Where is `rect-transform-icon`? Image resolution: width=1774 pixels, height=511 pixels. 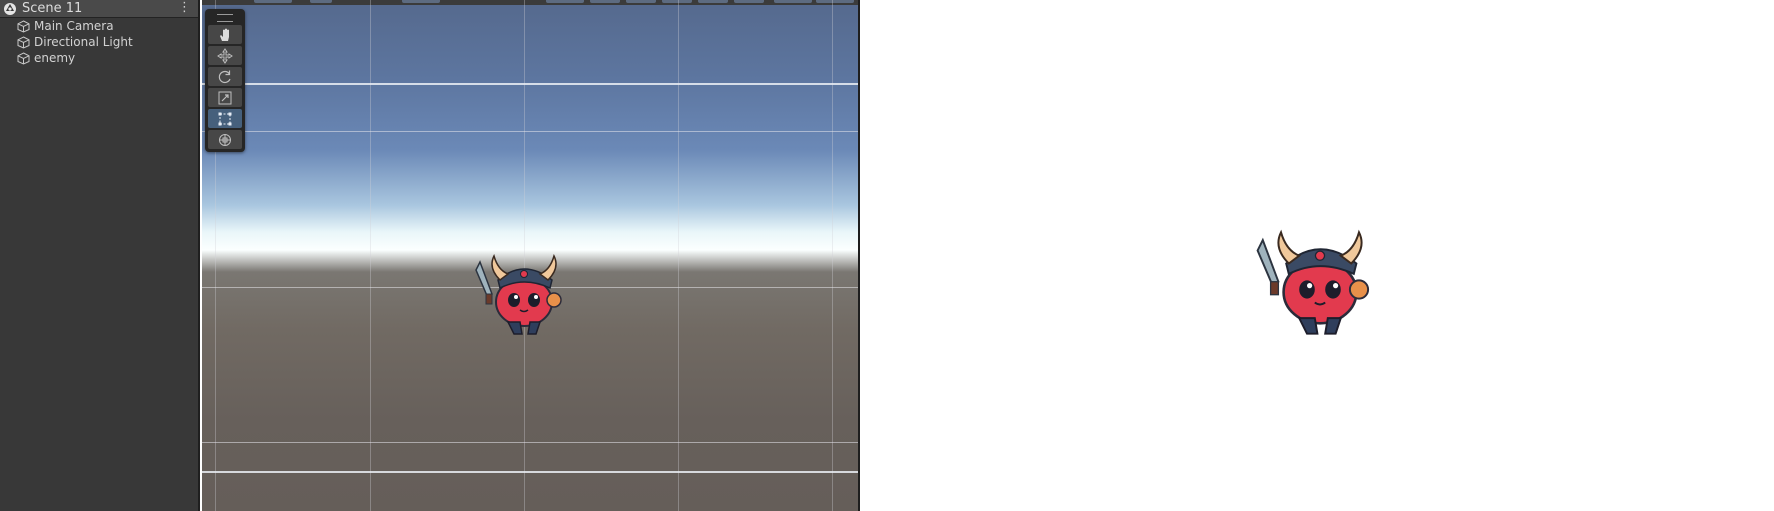 rect-transform-icon is located at coordinates (225, 118).